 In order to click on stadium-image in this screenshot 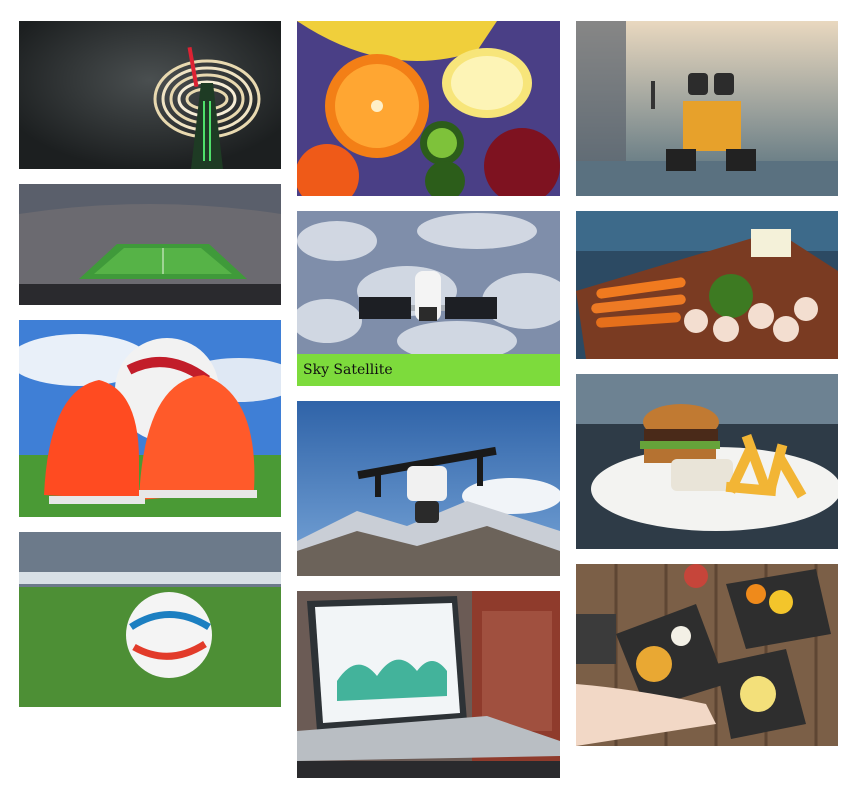, I will do `click(150, 244)`.